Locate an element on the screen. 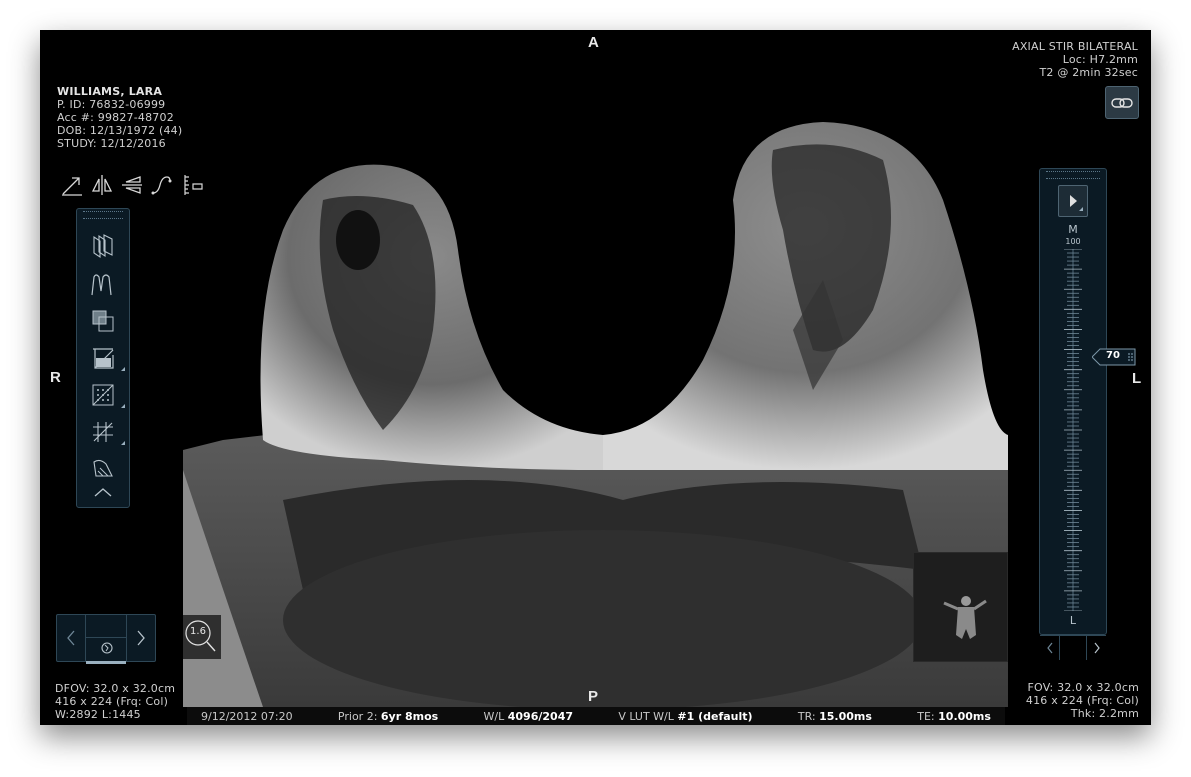  orientation-top: A is located at coordinates (593, 42).